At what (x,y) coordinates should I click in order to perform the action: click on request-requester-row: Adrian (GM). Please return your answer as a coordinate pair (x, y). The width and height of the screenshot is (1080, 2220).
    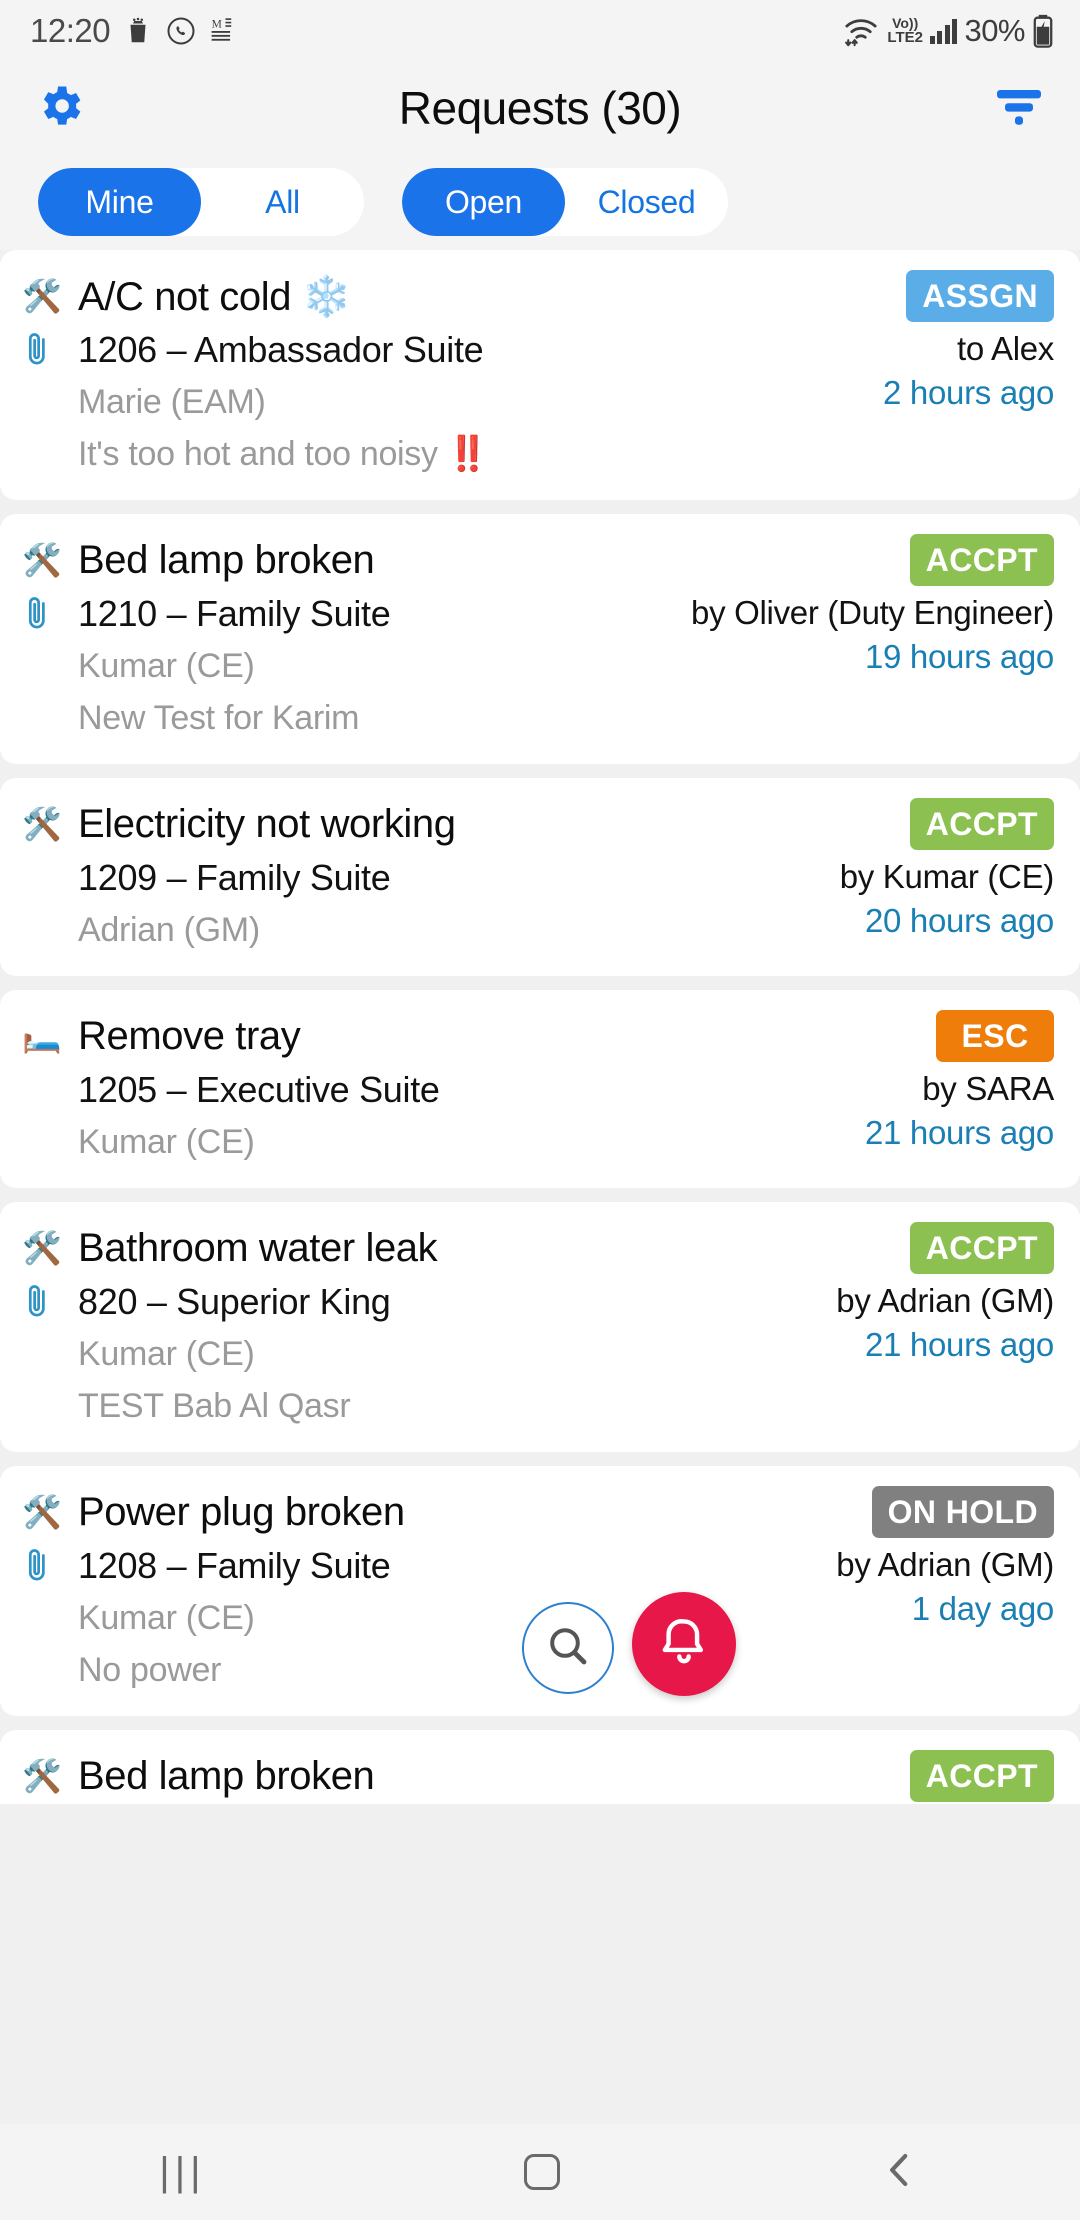
    Looking at the image, I should click on (418, 930).